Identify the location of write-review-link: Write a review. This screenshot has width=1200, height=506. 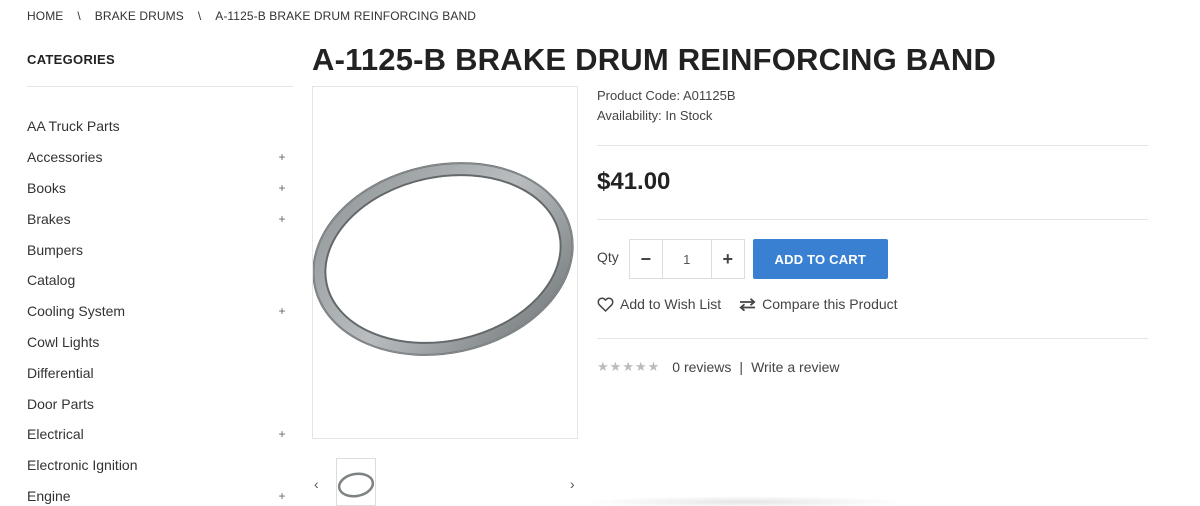
(795, 367).